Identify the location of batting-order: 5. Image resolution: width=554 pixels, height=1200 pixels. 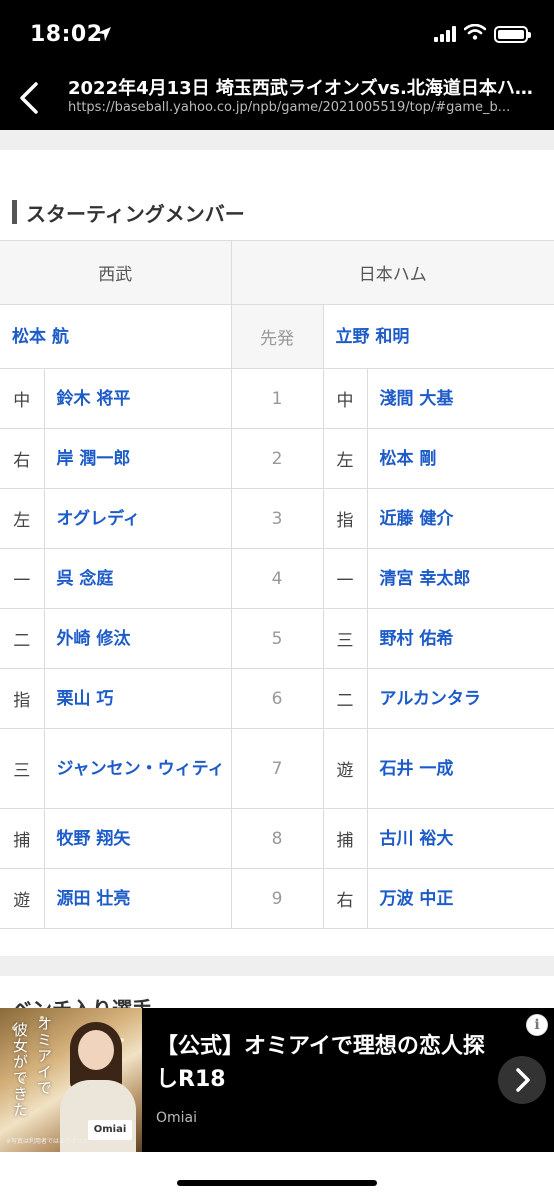
(277, 638).